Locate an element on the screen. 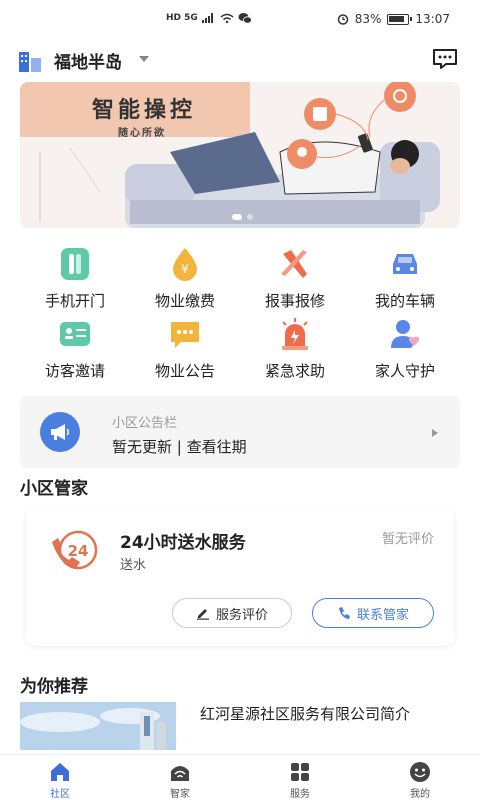  message-icon is located at coordinates (445, 59).